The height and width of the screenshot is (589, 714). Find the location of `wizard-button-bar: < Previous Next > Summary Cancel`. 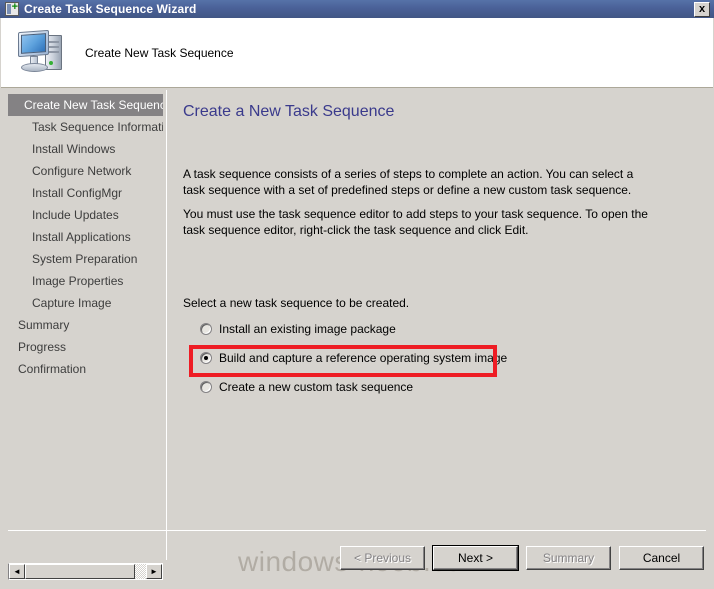

wizard-button-bar: < Previous Next > Summary Cancel is located at coordinates (522, 558).